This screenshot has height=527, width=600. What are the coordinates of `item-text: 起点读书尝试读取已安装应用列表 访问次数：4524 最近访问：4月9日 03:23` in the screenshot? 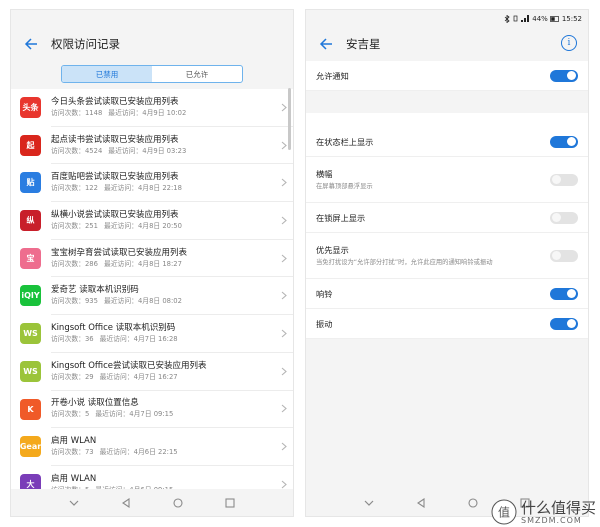 It's located at (163, 145).